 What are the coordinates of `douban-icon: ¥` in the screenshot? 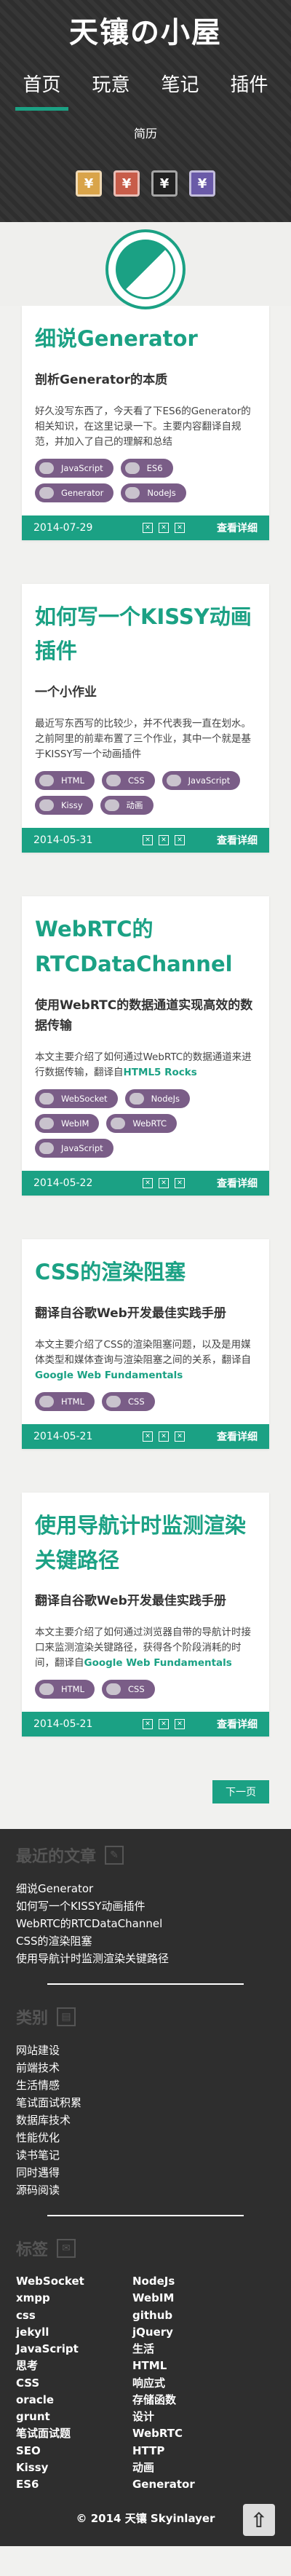 It's located at (127, 183).